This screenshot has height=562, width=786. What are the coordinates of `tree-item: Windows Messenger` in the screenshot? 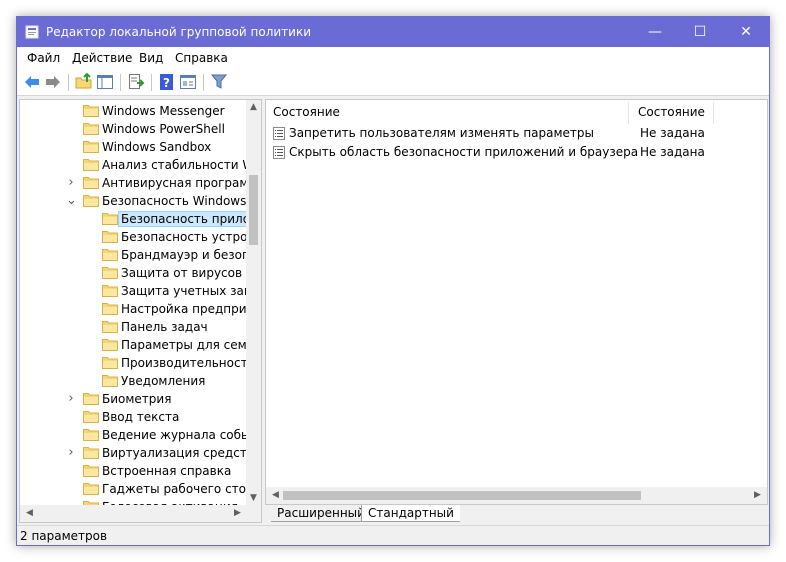 It's located at (133, 111).